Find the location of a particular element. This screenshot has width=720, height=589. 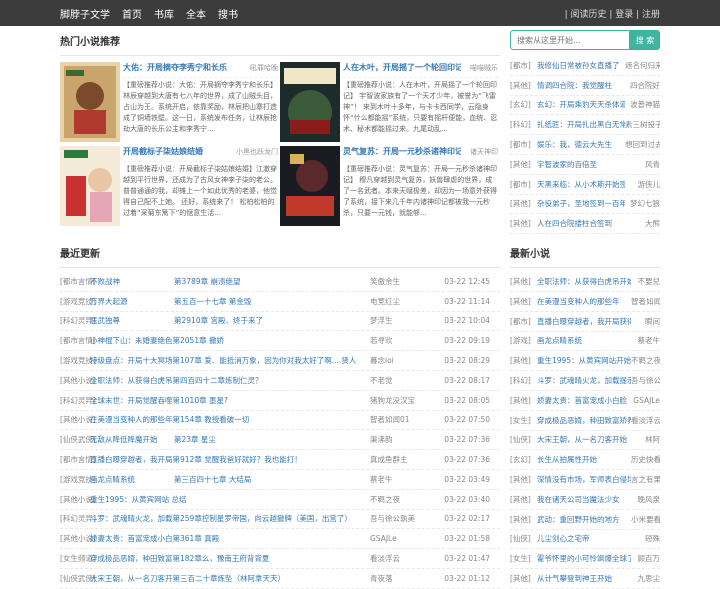

side-row-title: 宇智波家的百倍圣 is located at coordinates (581, 164).